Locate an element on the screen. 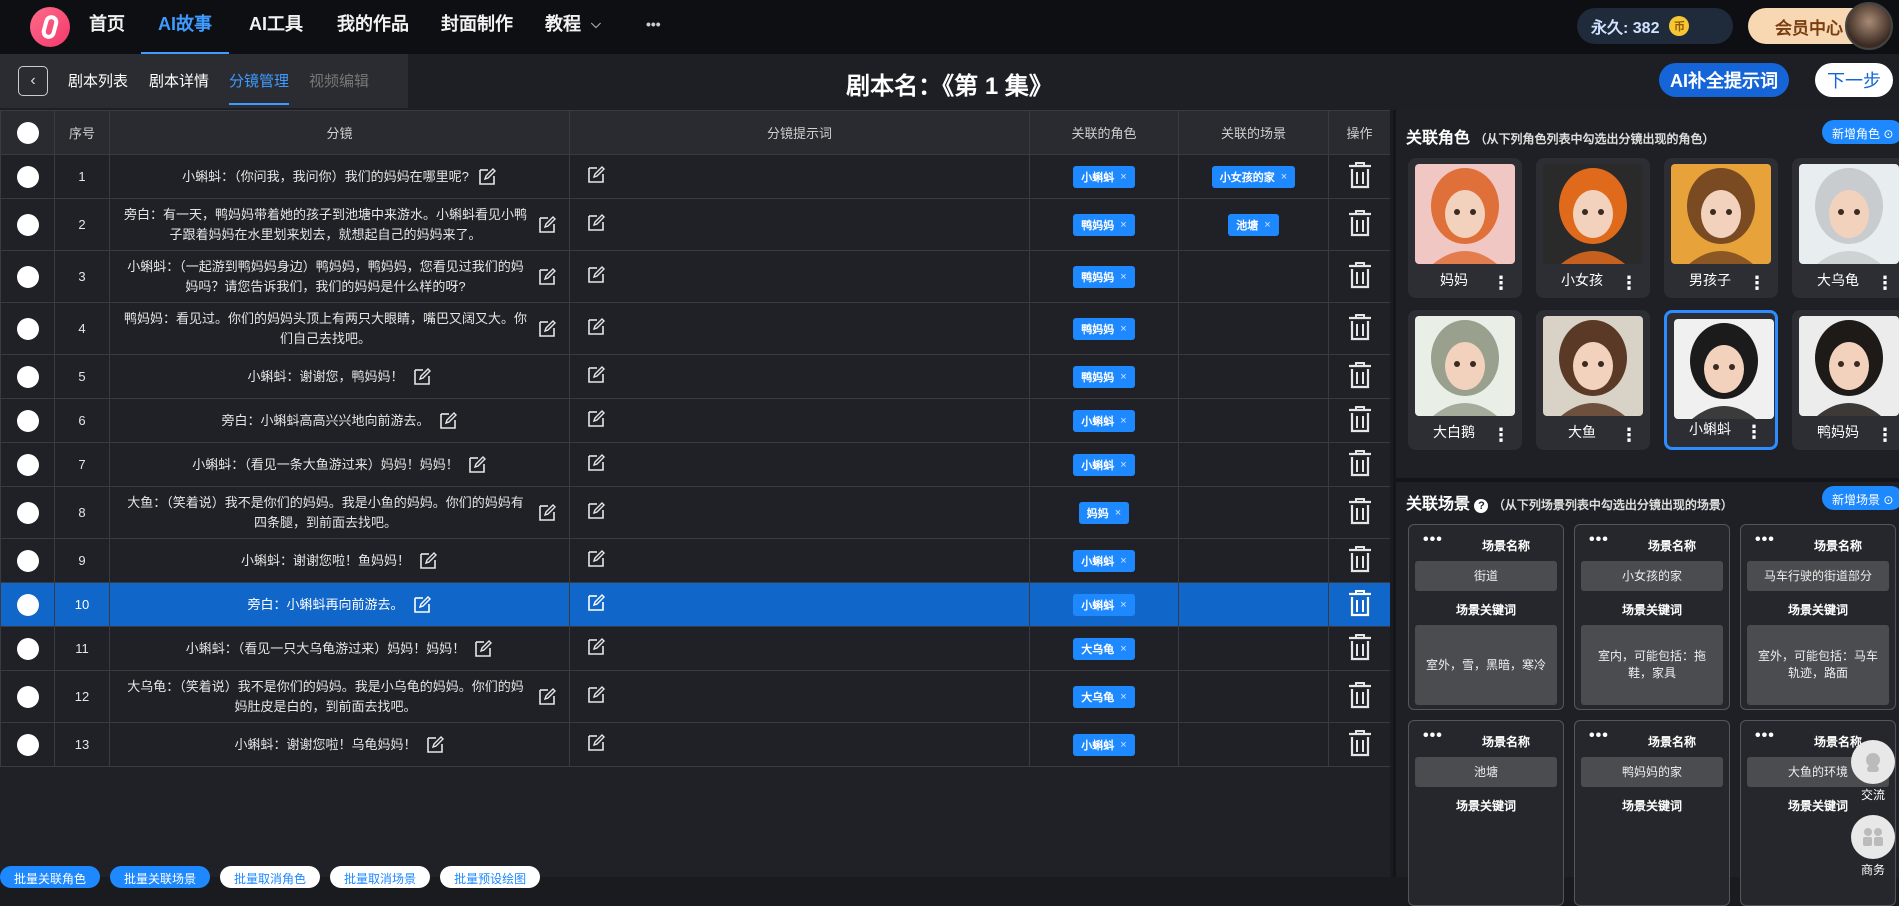 The image size is (1899, 906). character-card: 小女孩 ⋮ is located at coordinates (1593, 228).